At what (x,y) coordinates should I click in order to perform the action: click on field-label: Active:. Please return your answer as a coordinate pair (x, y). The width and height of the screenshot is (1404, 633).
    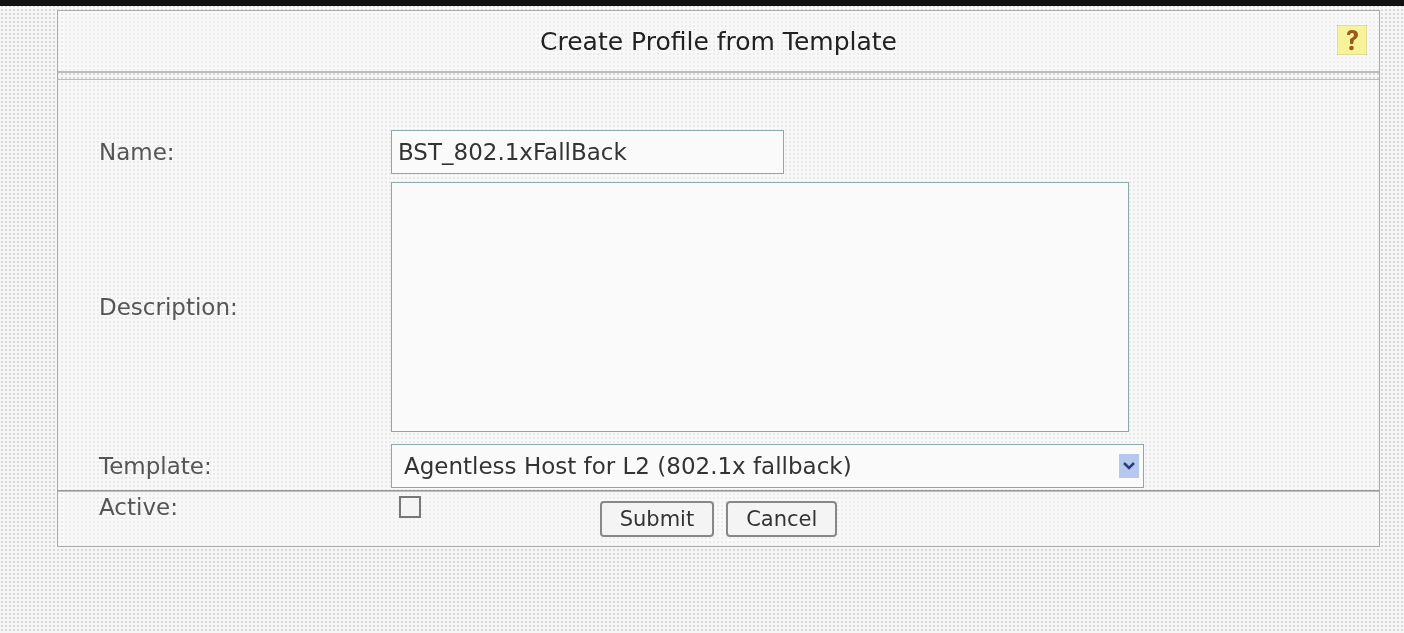
    Looking at the image, I should click on (139, 507).